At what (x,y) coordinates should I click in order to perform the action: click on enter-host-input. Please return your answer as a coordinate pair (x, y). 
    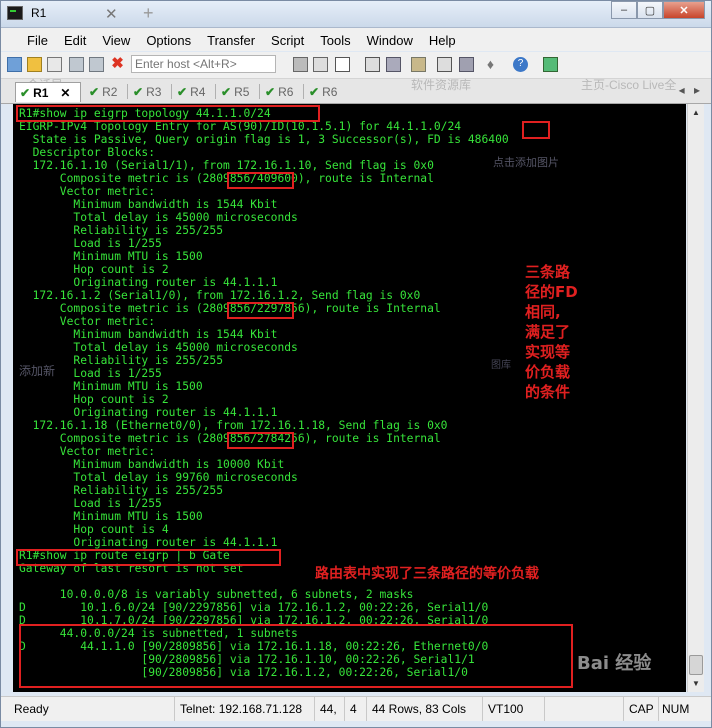
    Looking at the image, I should click on (203, 64).